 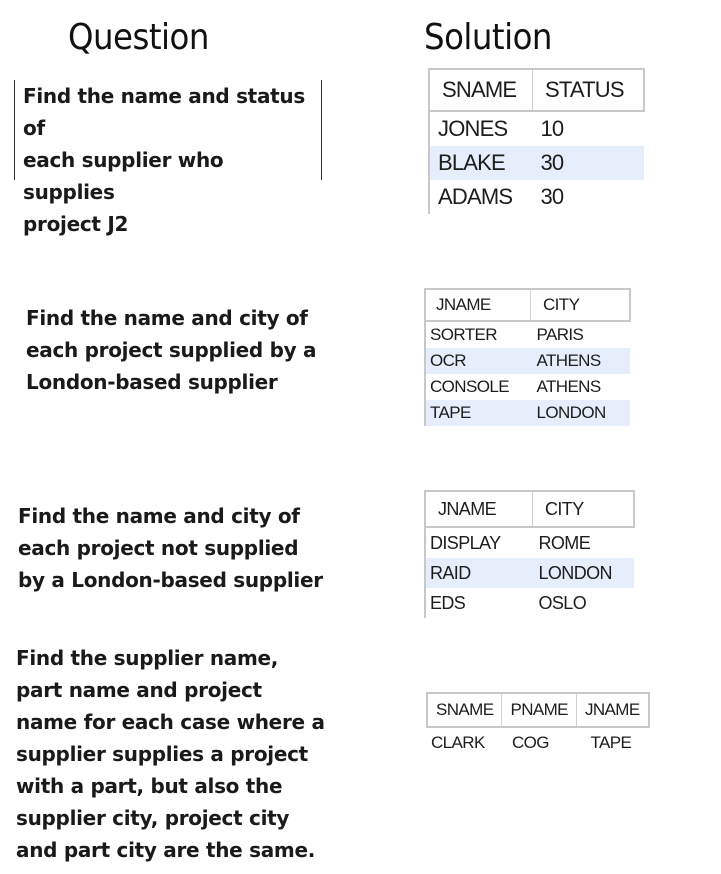 I want to click on table-cell: JONES, so click(x=480, y=128).